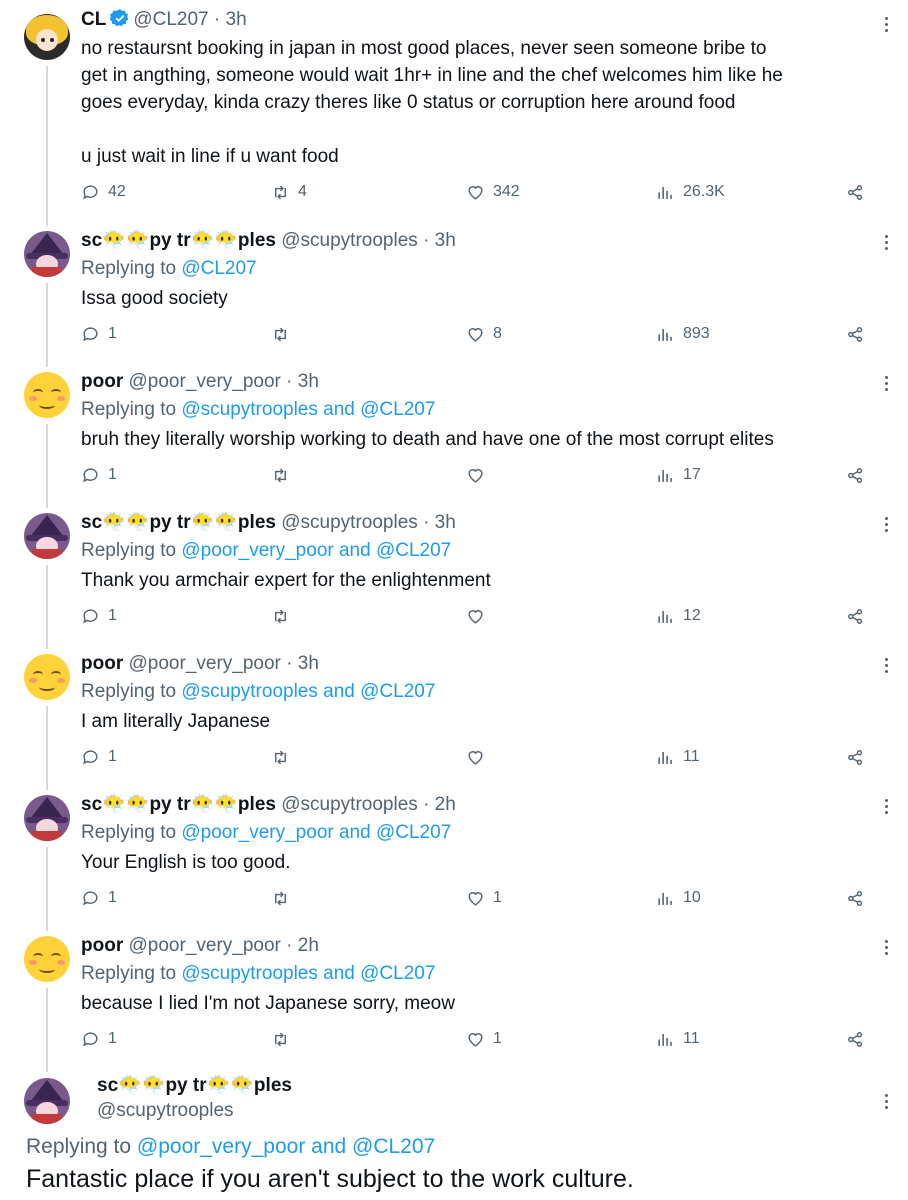 This screenshot has width=908, height=1200. What do you see at coordinates (678, 898) in the screenshot?
I see `views-button: 10` at bounding box center [678, 898].